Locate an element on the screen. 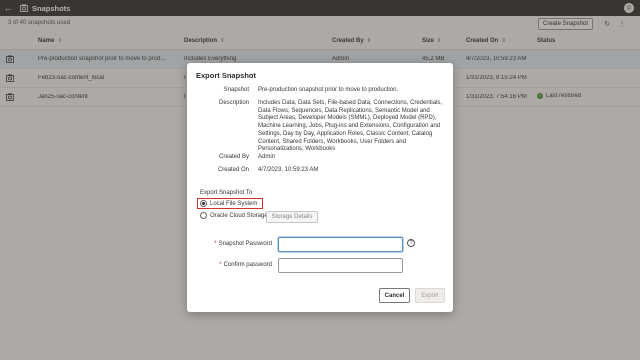 The image size is (640, 360). storage-details-button: Storage Details is located at coordinates (292, 217).